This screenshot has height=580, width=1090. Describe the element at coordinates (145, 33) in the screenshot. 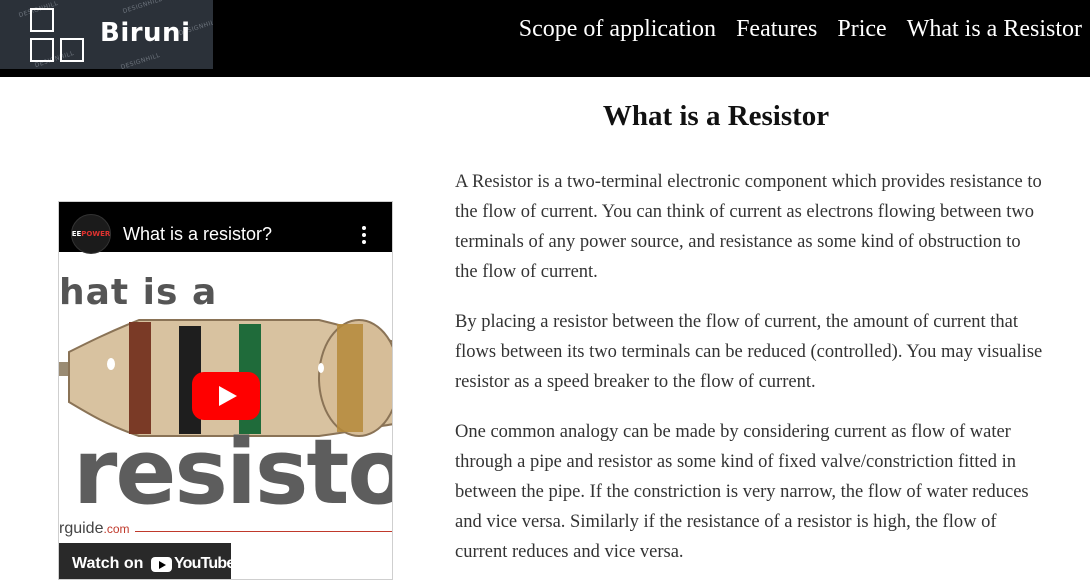

I see `logo-text: Biruni` at that location.